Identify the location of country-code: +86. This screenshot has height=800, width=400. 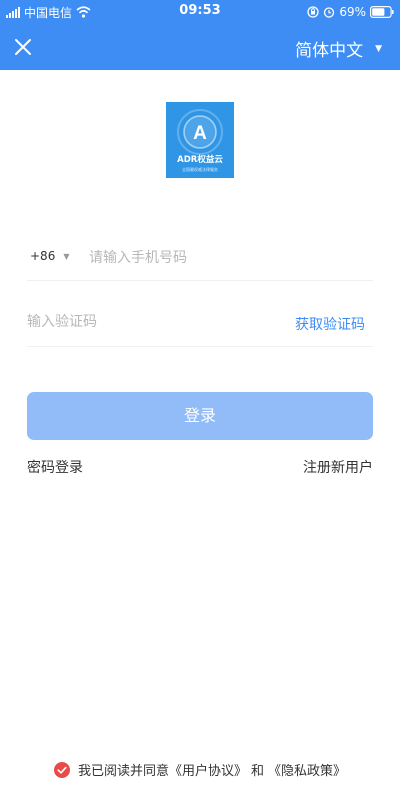
(43, 256).